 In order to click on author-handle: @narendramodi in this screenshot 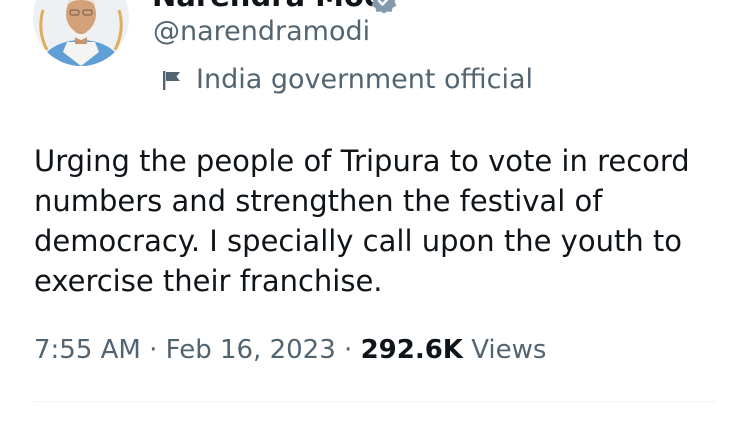, I will do `click(261, 32)`.